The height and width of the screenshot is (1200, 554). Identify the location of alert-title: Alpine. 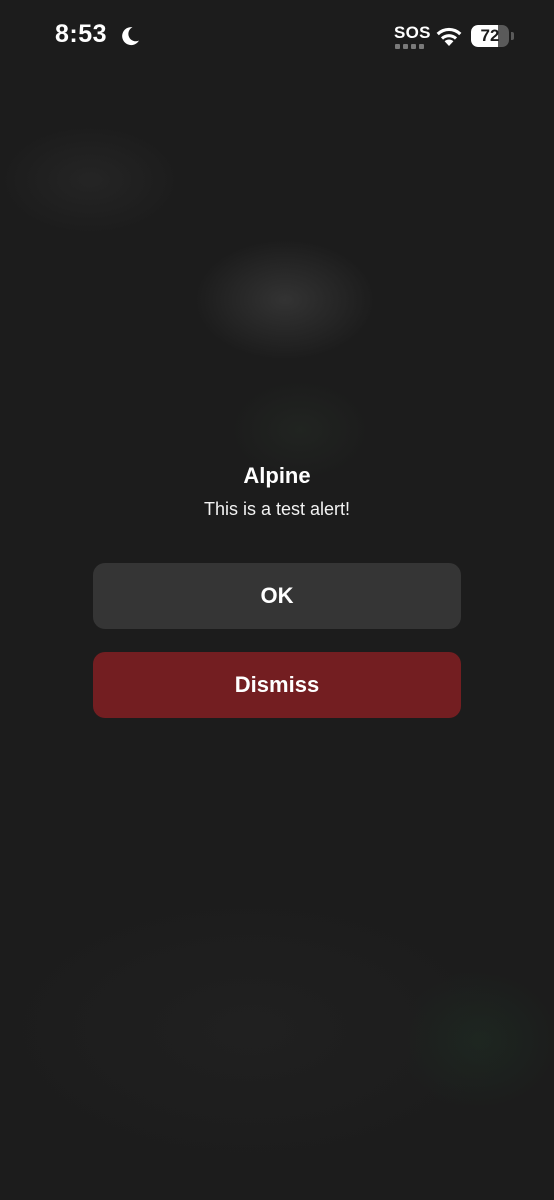
(277, 475).